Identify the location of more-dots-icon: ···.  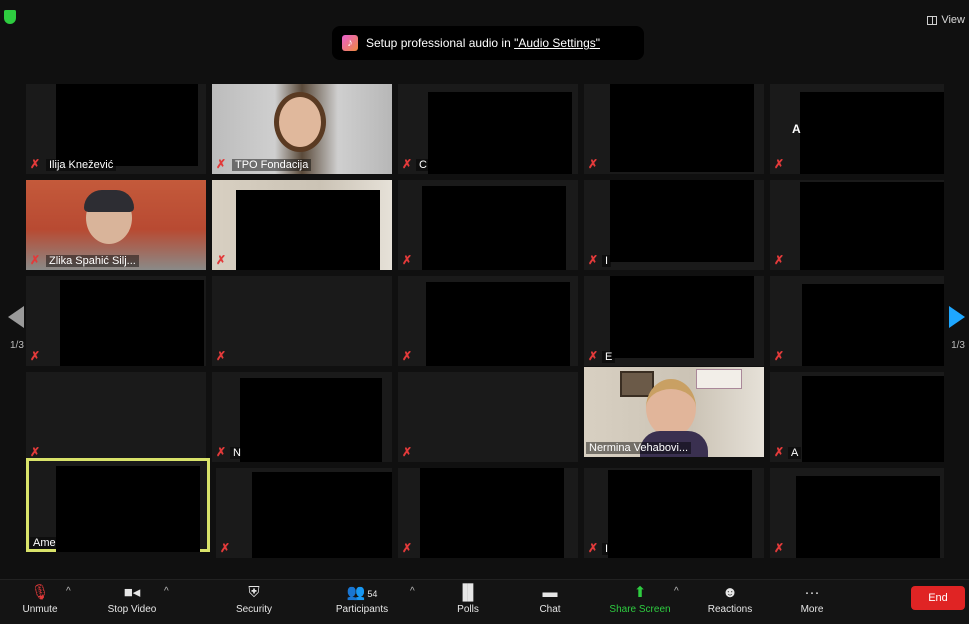
(812, 592).